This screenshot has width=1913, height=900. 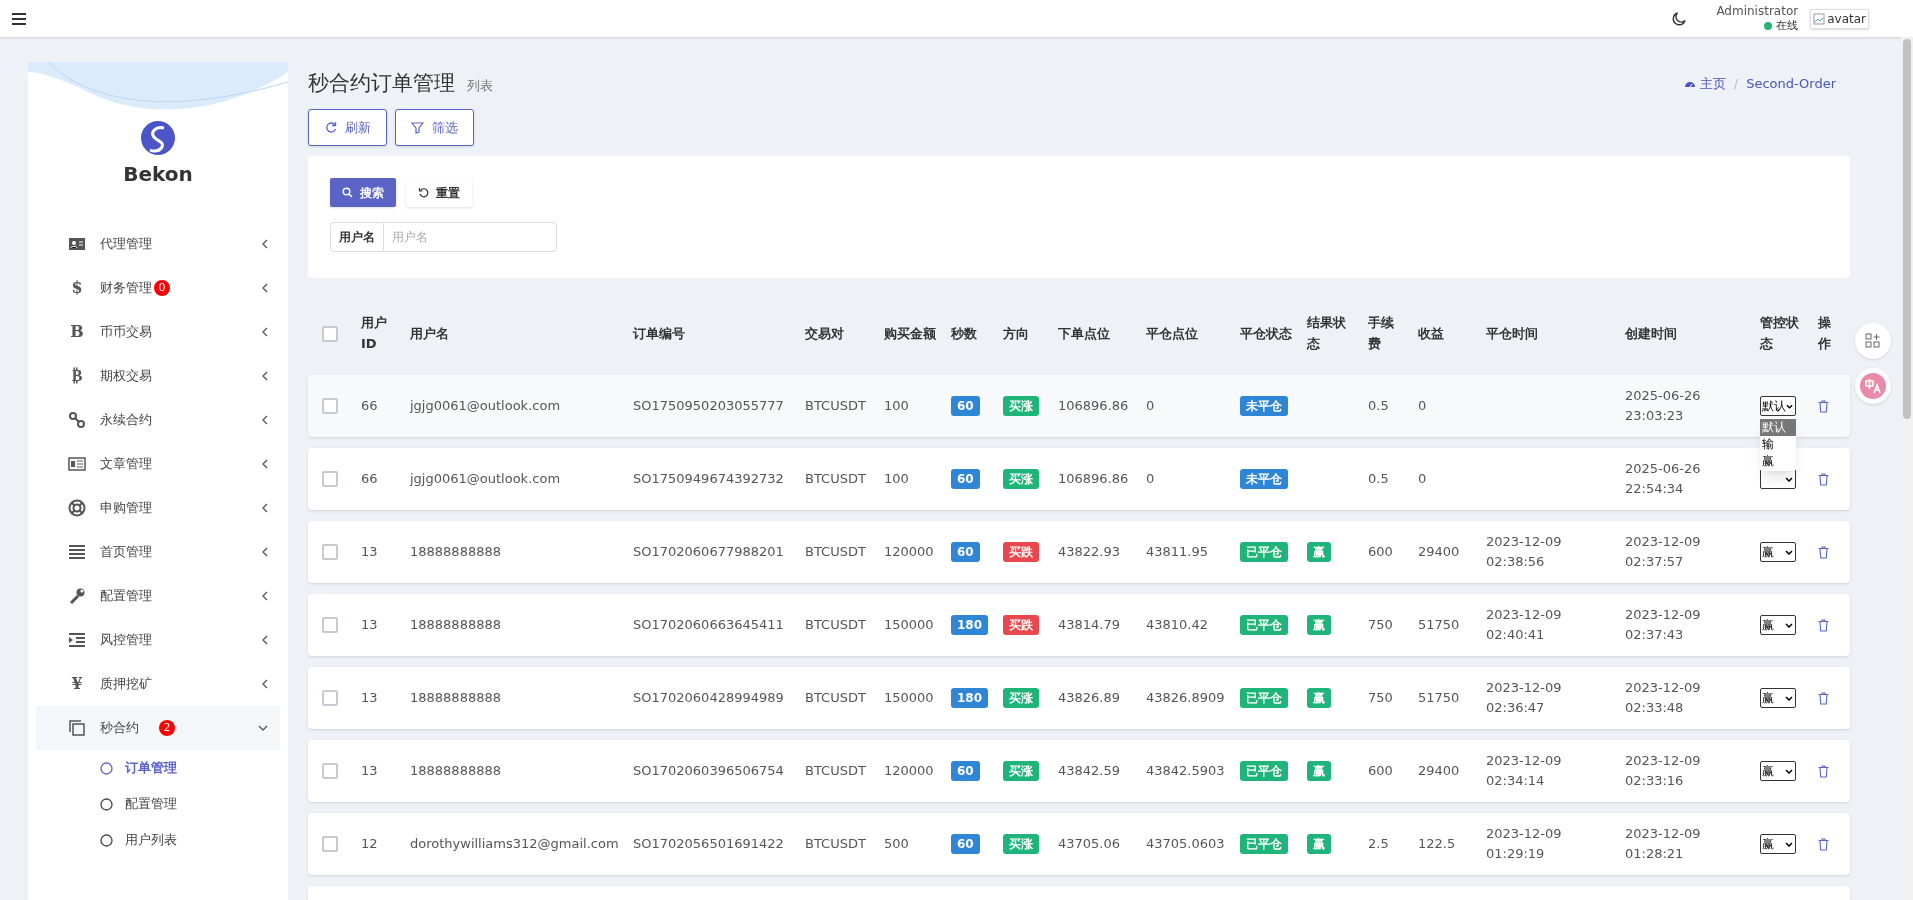 I want to click on translate-icon, so click(x=1873, y=386).